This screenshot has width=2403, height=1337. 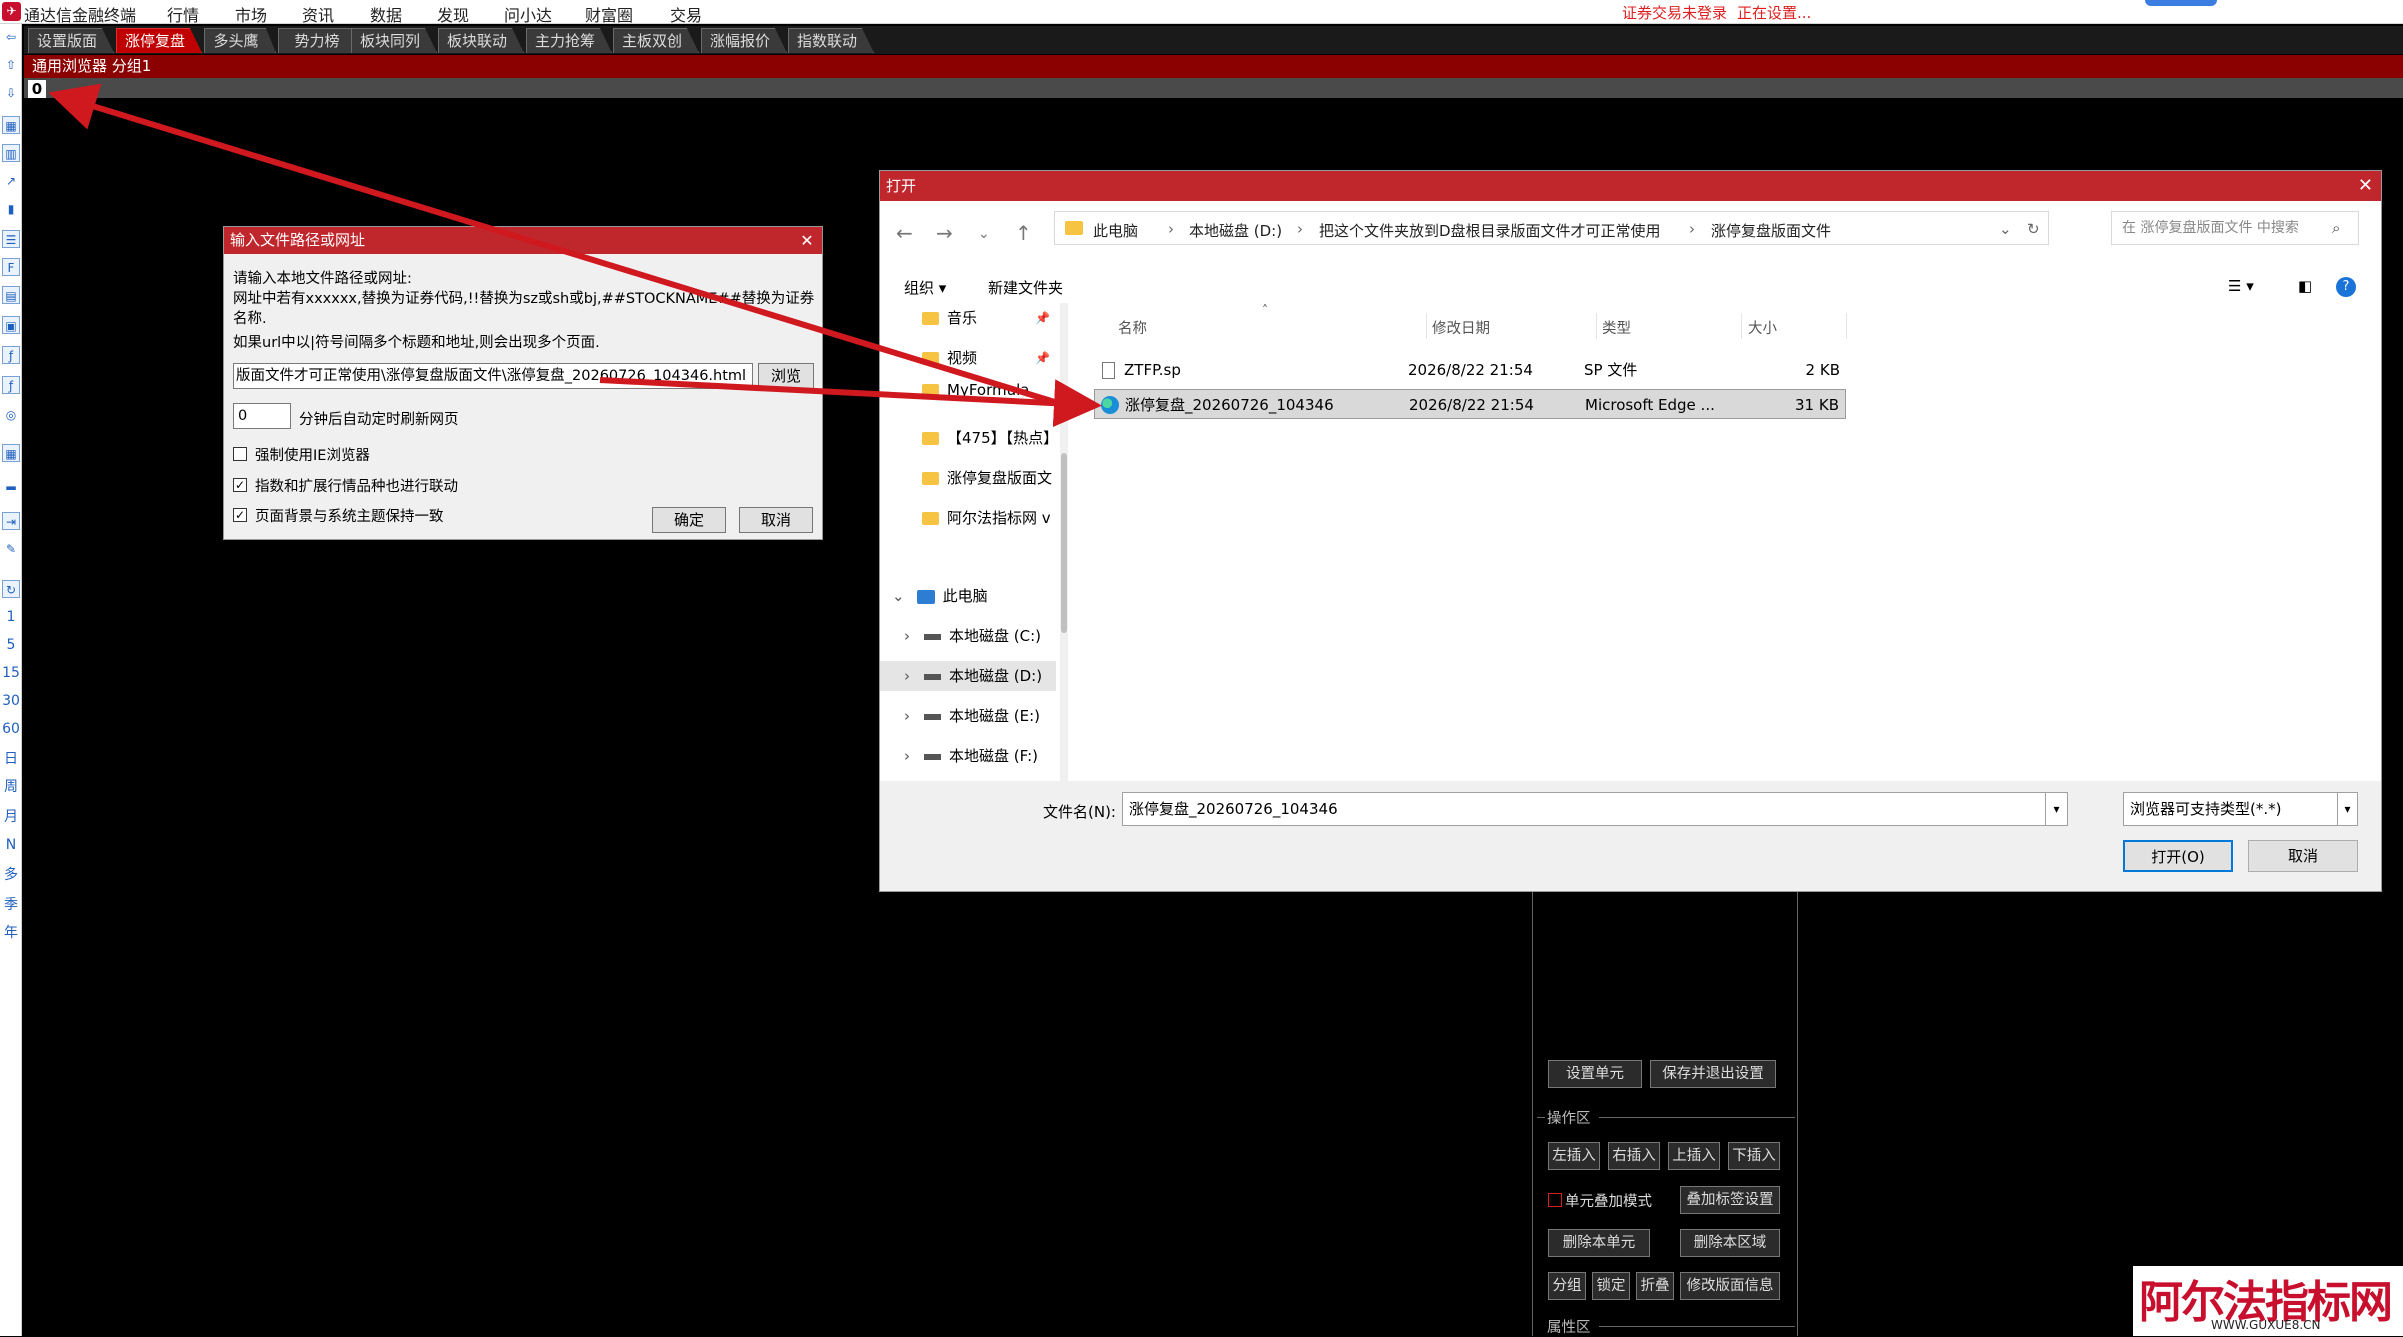 I want to click on annotation-arrows, so click(x=575, y=255).